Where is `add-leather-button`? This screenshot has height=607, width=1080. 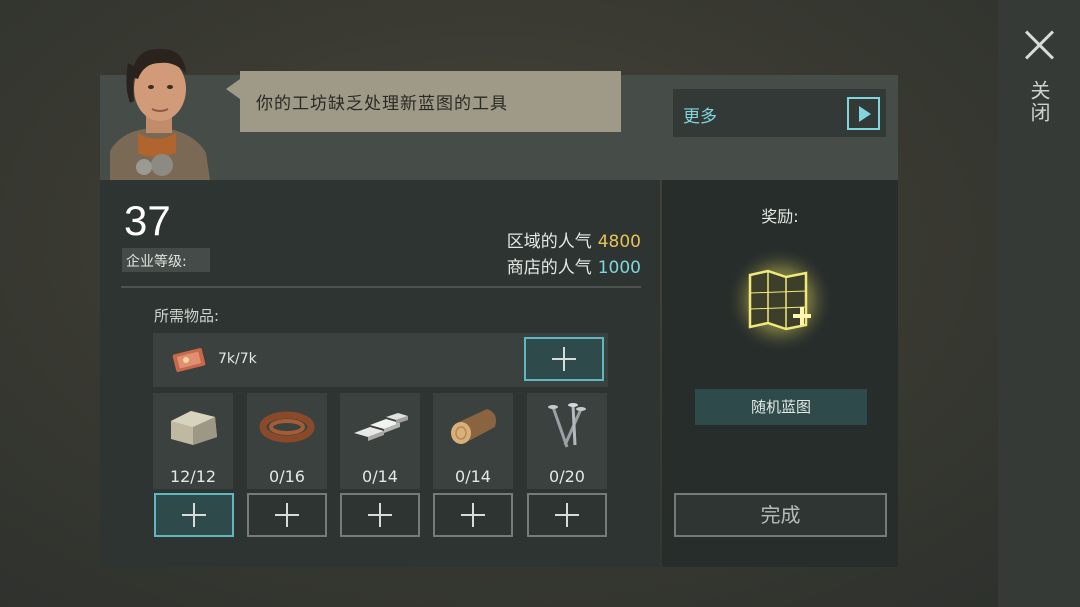
add-leather-button is located at coordinates (287, 515).